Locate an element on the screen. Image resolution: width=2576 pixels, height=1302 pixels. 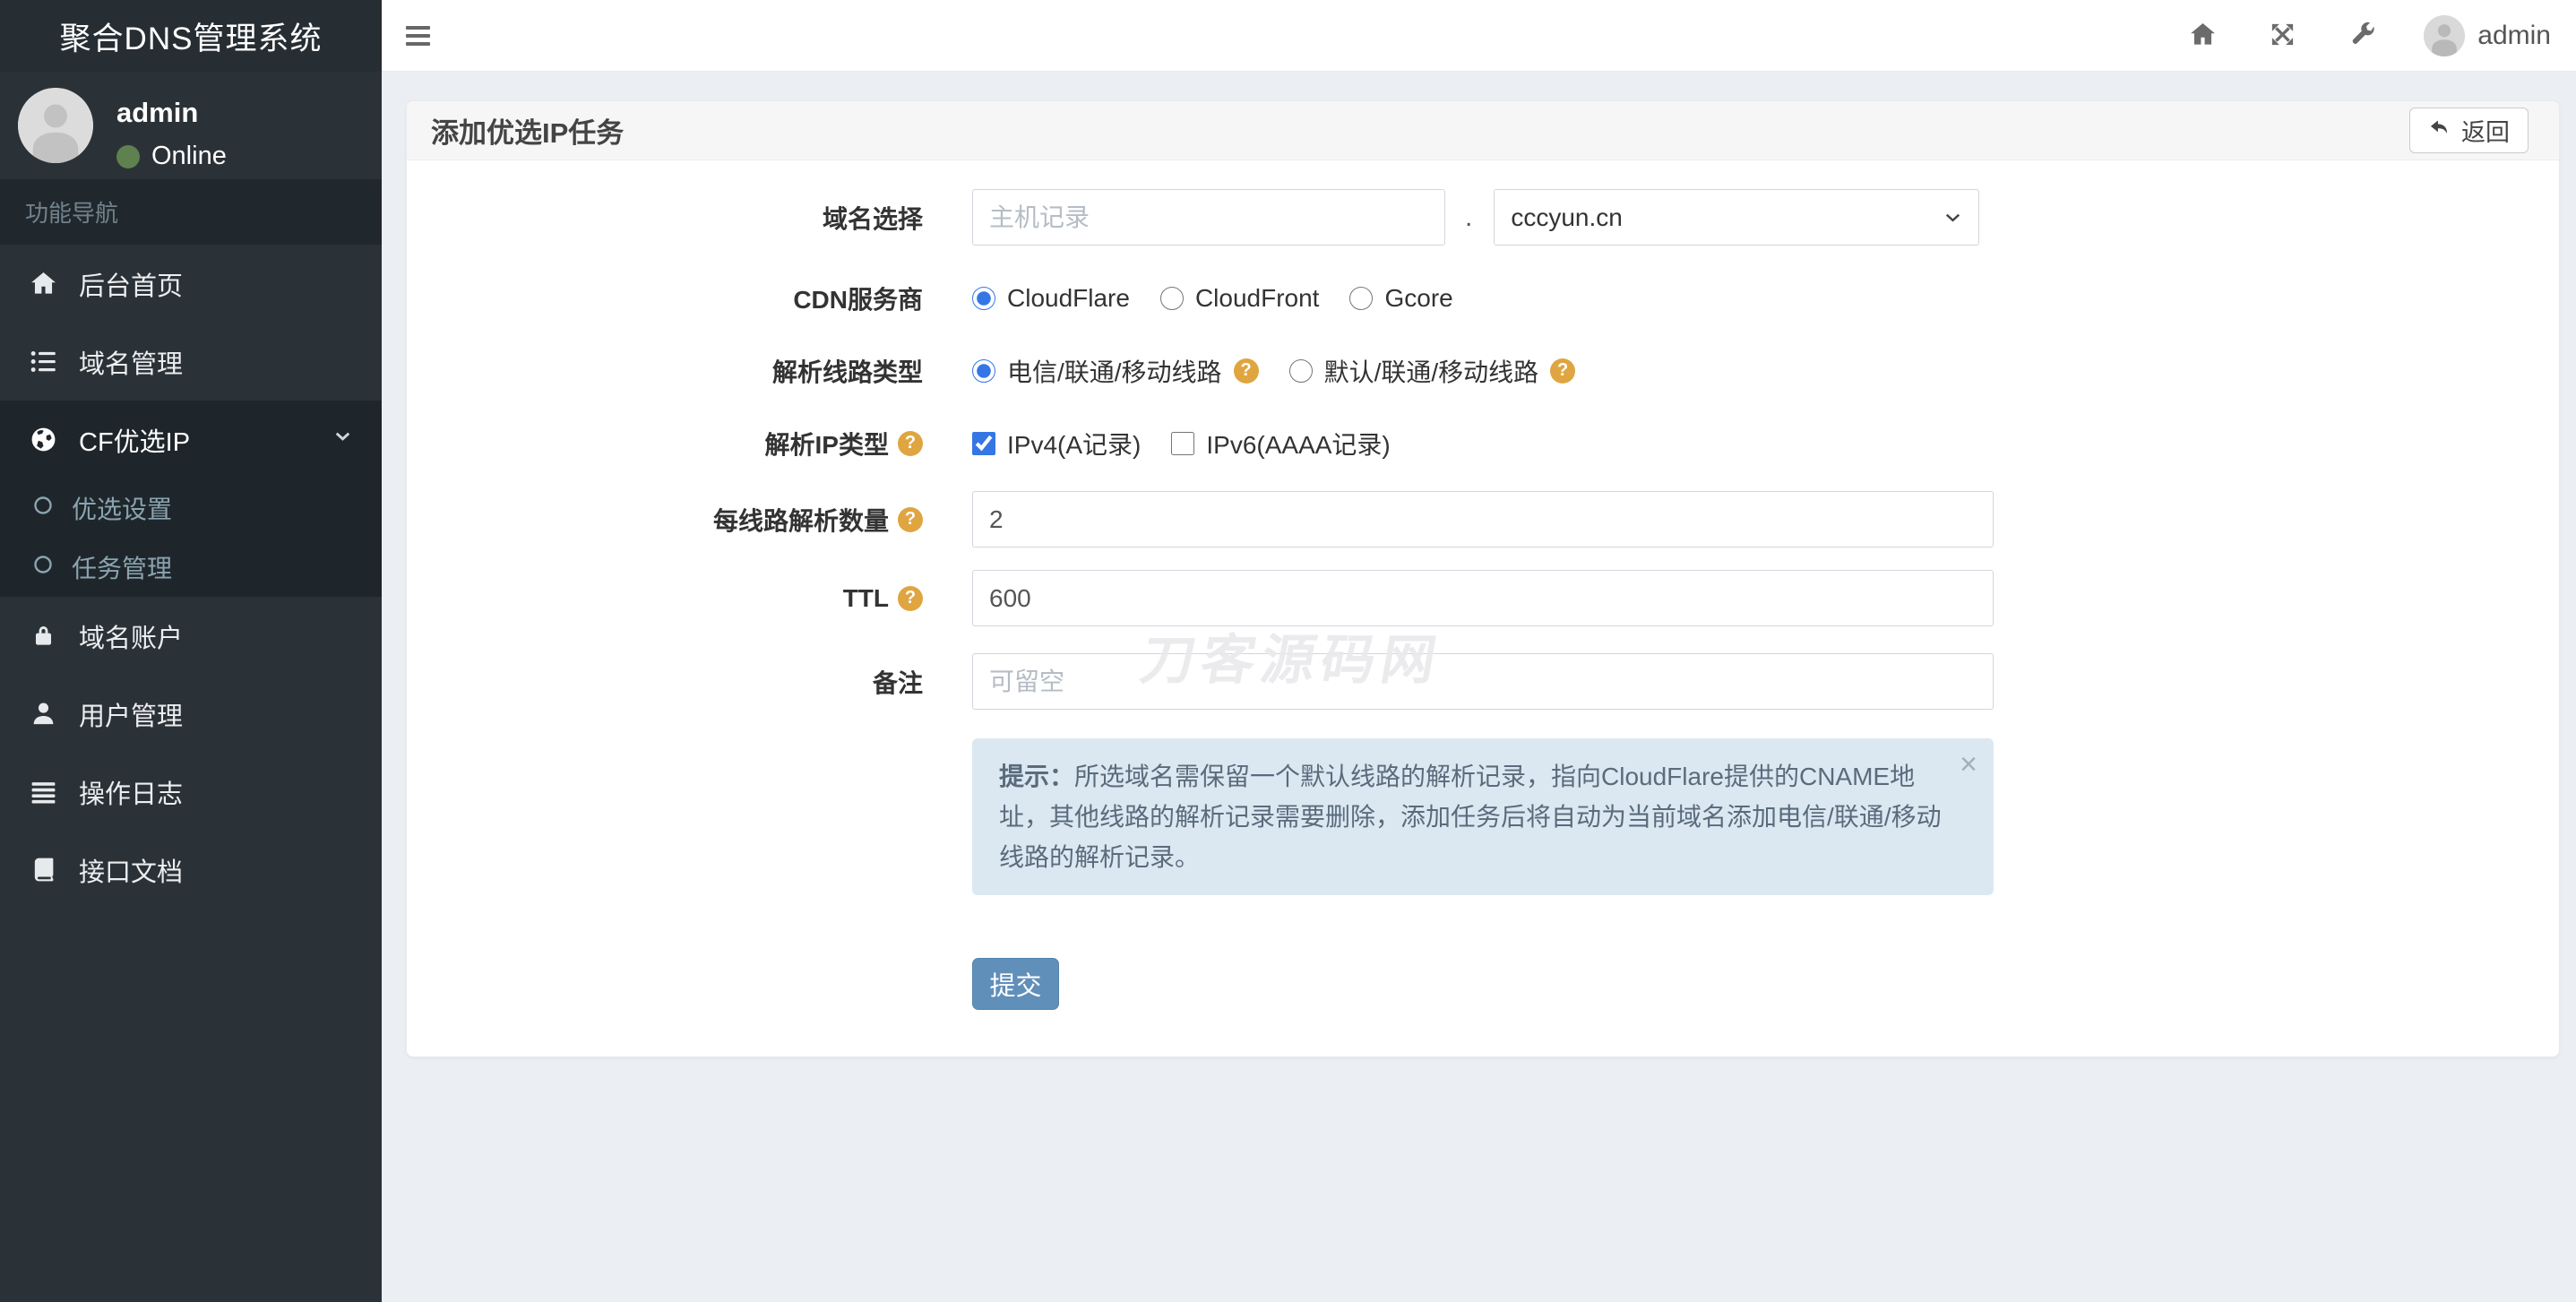
expand-arrows-icon is located at coordinates (2282, 36).